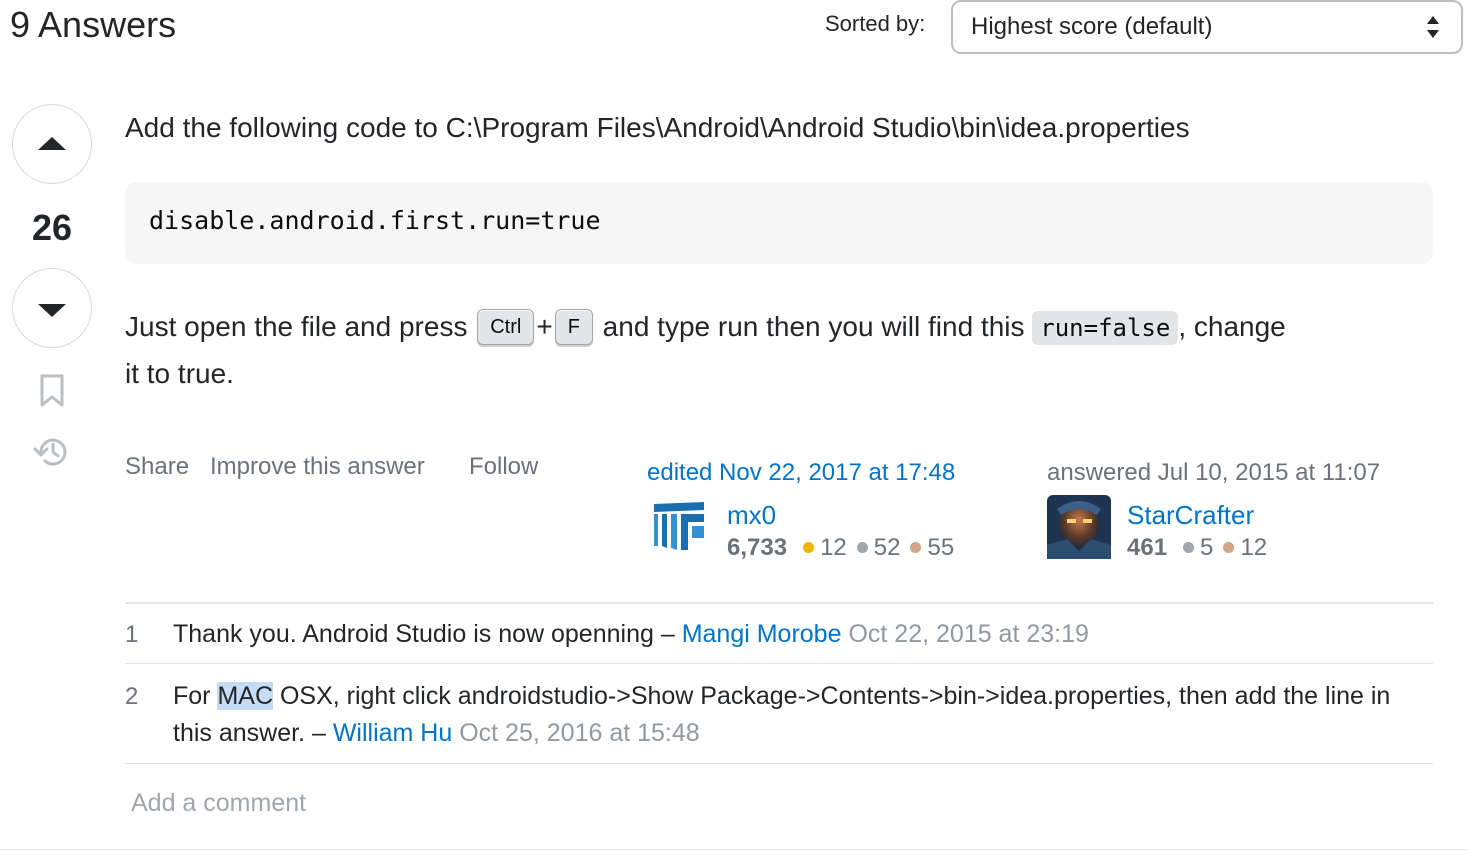 The width and height of the screenshot is (1468, 852). What do you see at coordinates (734, 849) in the screenshot?
I see `answer-divider` at bounding box center [734, 849].